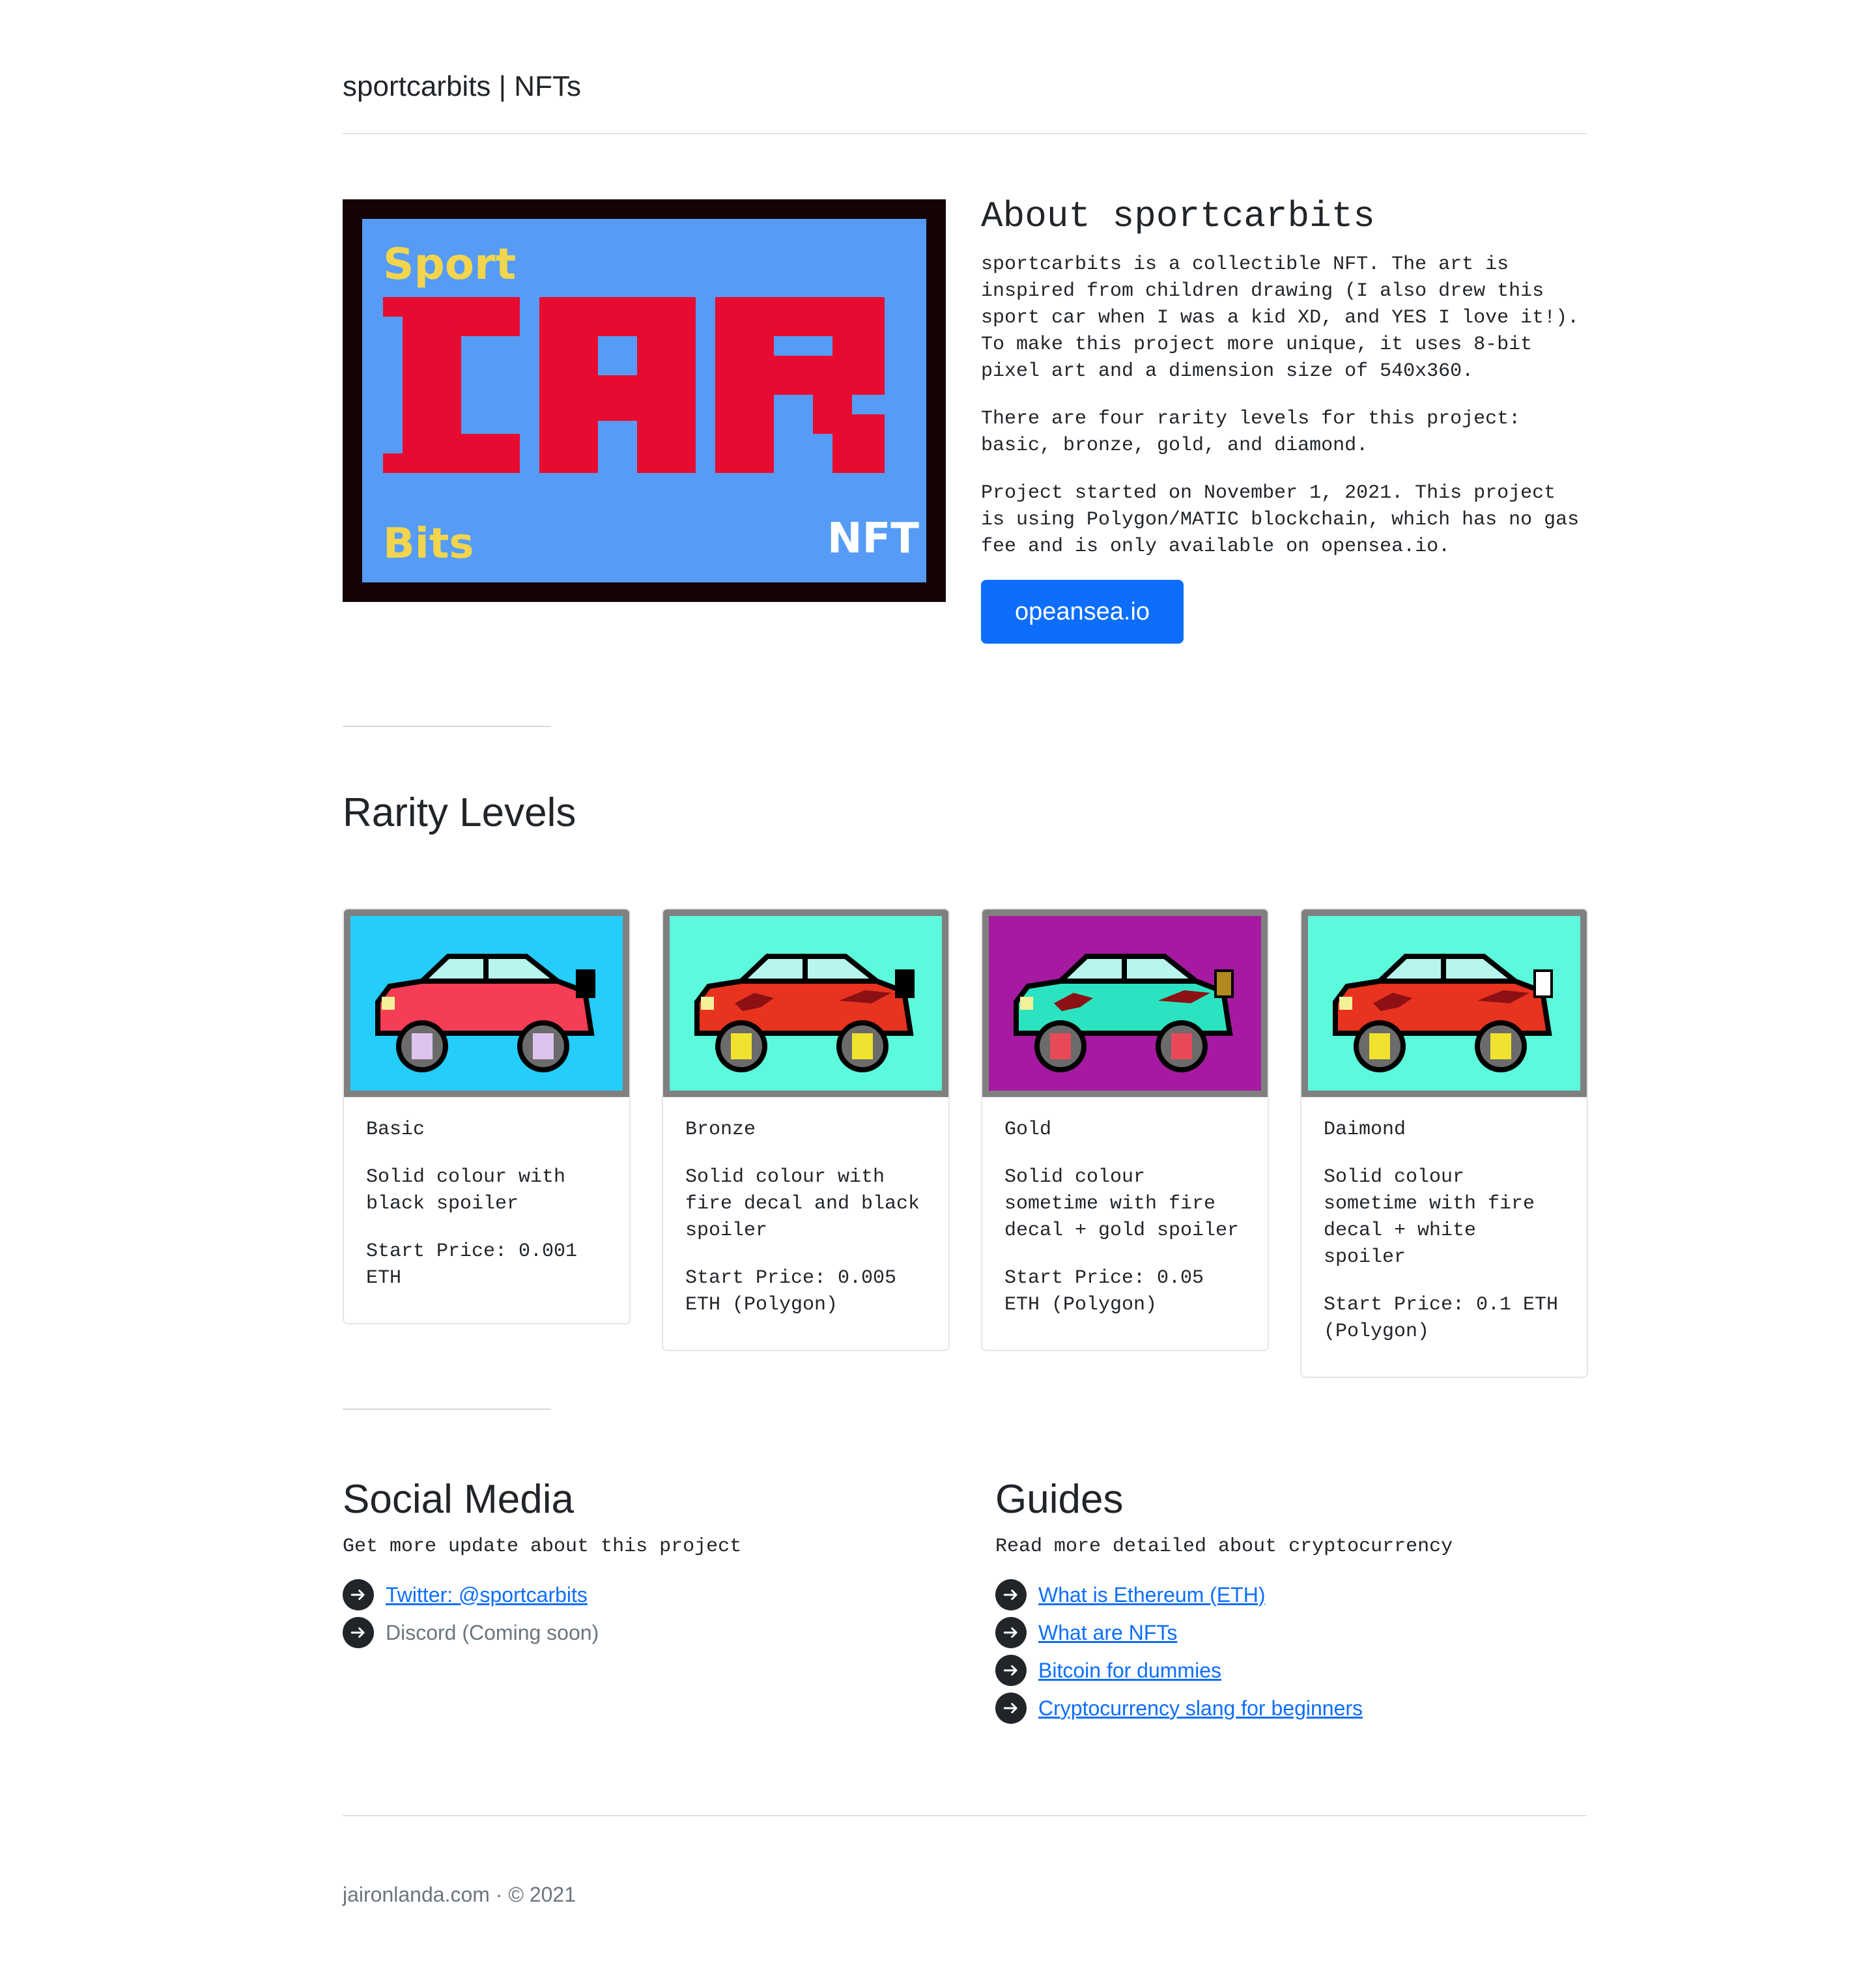 The image size is (1876, 1987). I want to click on guides-subtitle: Read more detailed about cryptocurrency, so click(1224, 1547).